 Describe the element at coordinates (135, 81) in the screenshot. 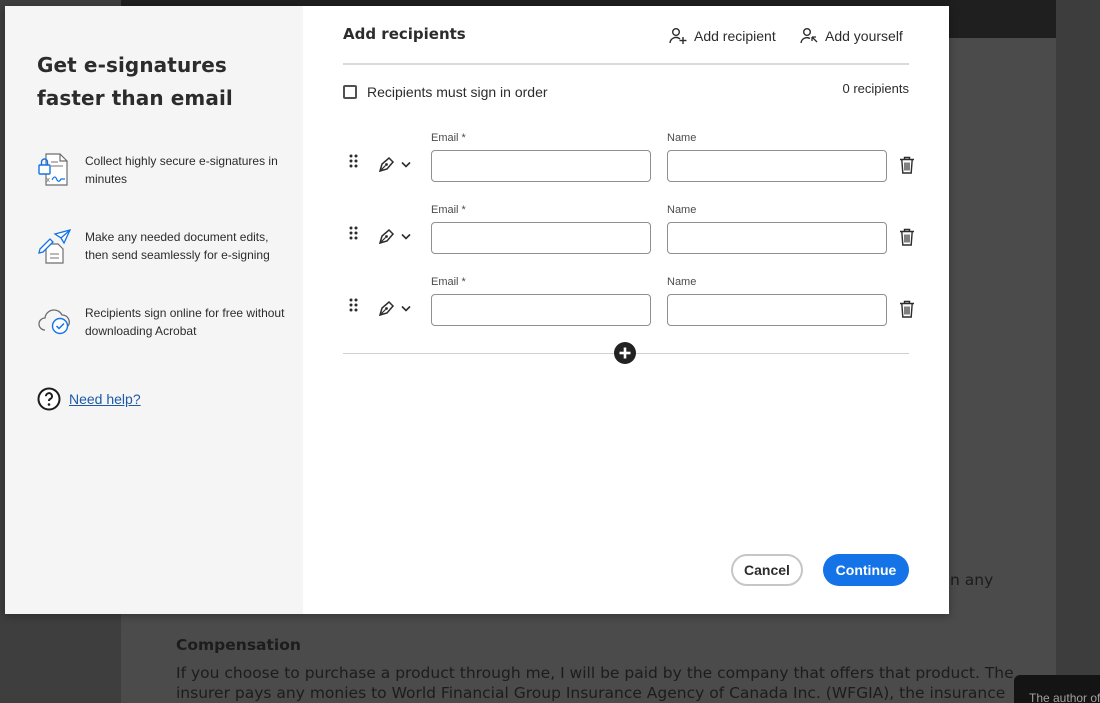

I see `sidebar-title: Get e-signatures faster than email` at that location.